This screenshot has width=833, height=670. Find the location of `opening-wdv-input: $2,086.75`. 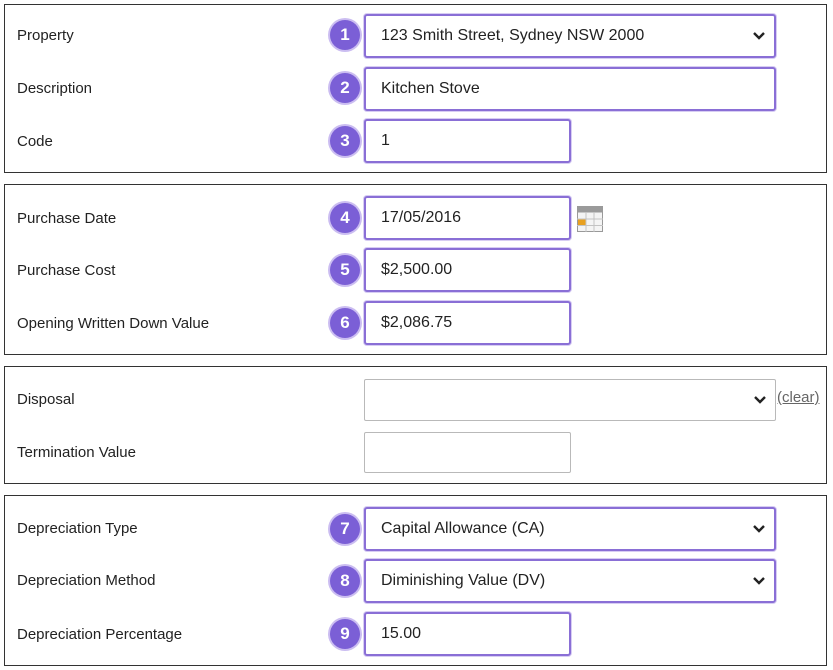

opening-wdv-input: $2,086.75 is located at coordinates (467, 323).